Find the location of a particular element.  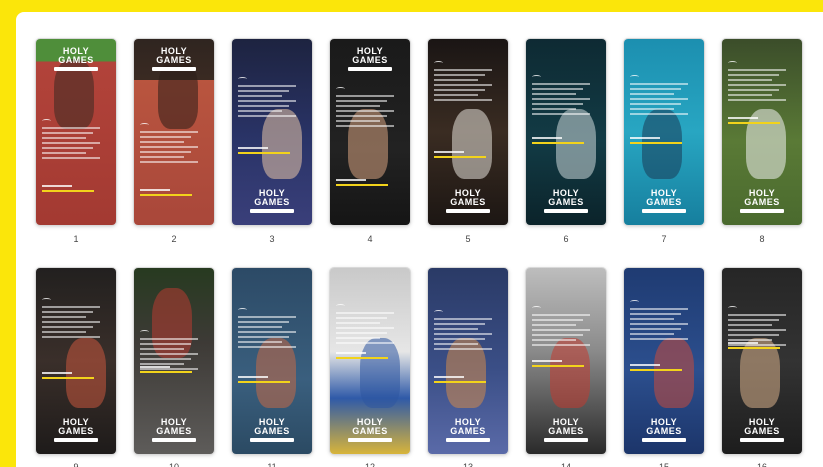

slide-number: 4 is located at coordinates (370, 239).